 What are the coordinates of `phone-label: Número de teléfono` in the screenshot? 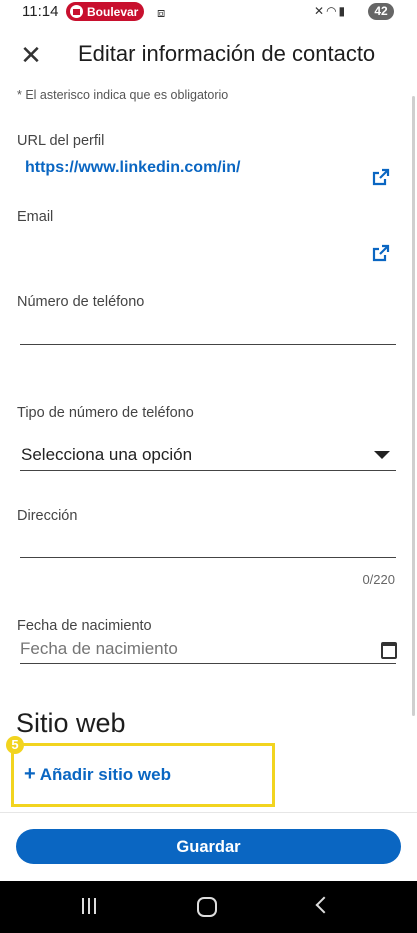 It's located at (81, 302).